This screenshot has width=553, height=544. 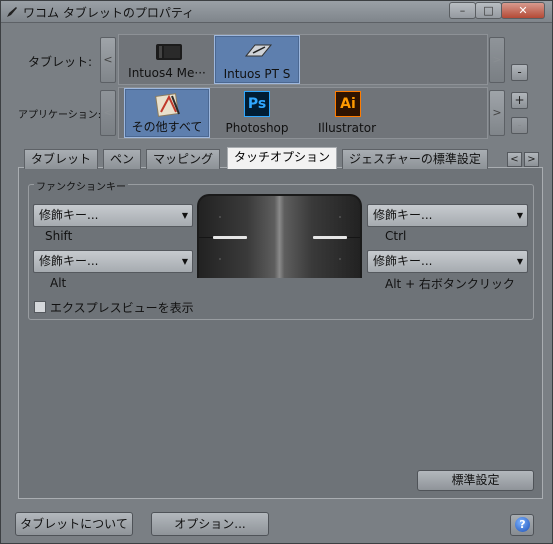 What do you see at coordinates (447, 215) in the screenshot?
I see `key3-dropdown: 修飾キー... ▼` at bounding box center [447, 215].